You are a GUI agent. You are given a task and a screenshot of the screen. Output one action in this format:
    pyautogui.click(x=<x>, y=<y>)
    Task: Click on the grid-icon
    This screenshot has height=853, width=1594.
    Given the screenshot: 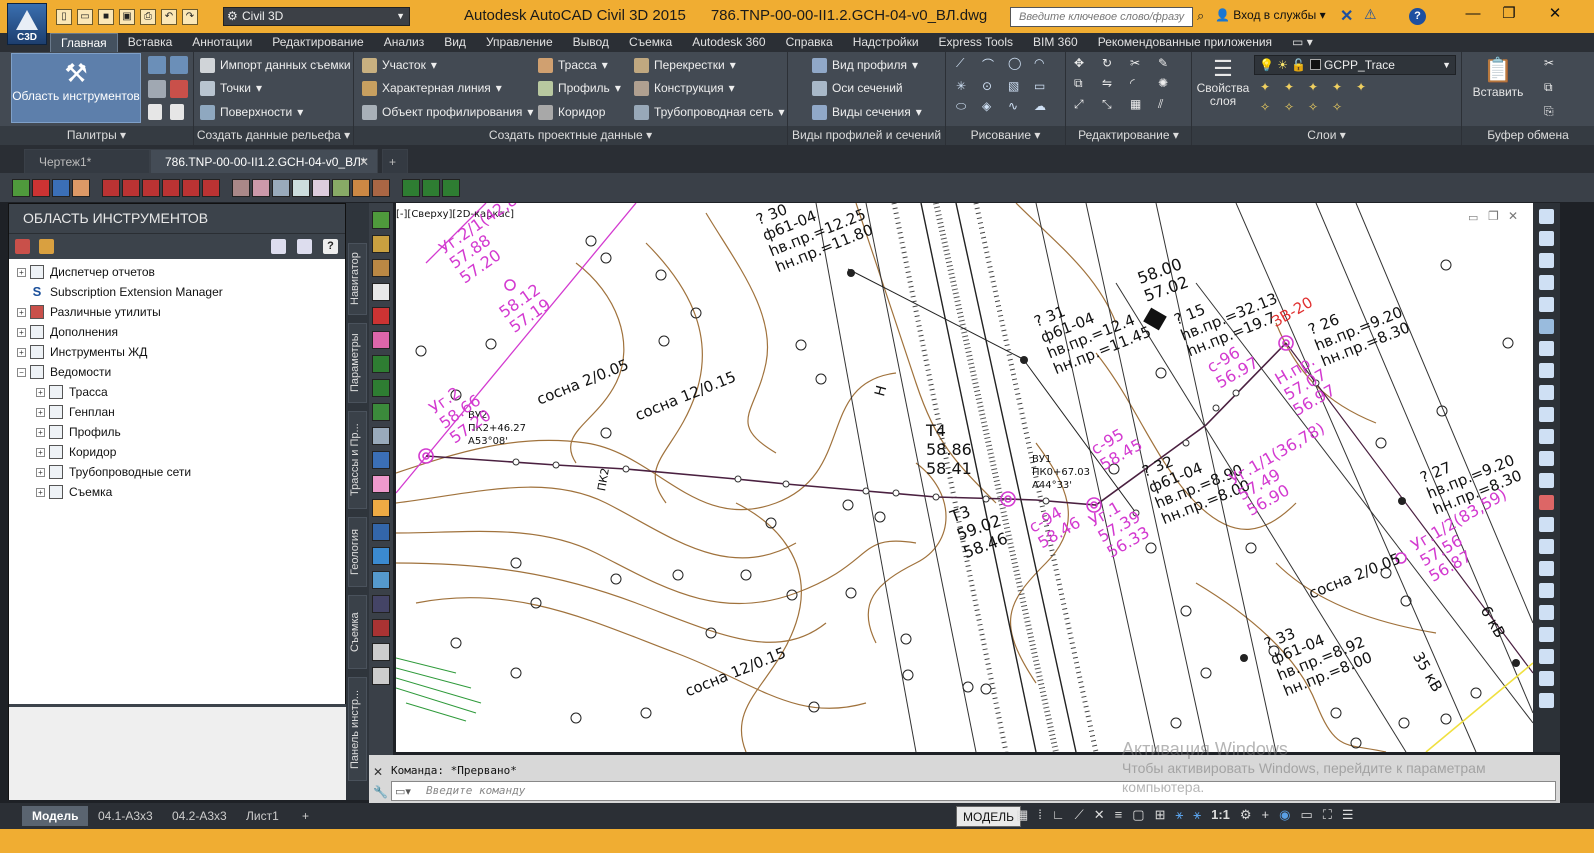 What is the action you would take?
    pyautogui.click(x=301, y=187)
    